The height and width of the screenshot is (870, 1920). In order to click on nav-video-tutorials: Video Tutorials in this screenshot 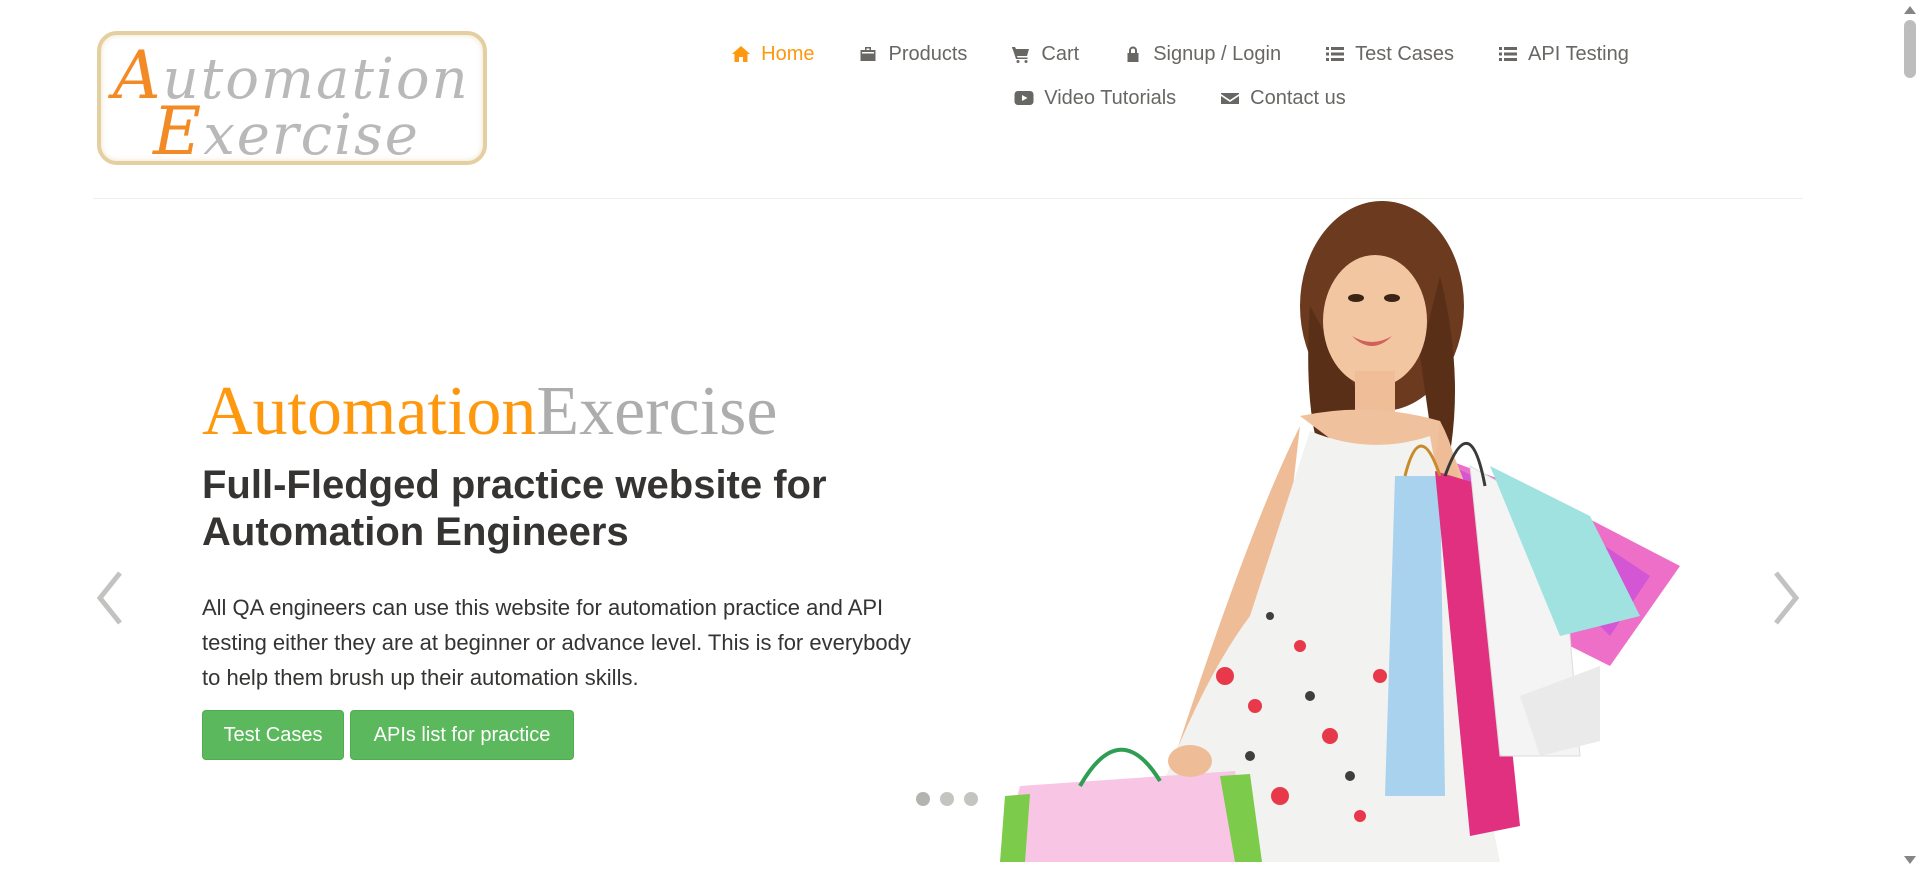, I will do `click(1095, 98)`.